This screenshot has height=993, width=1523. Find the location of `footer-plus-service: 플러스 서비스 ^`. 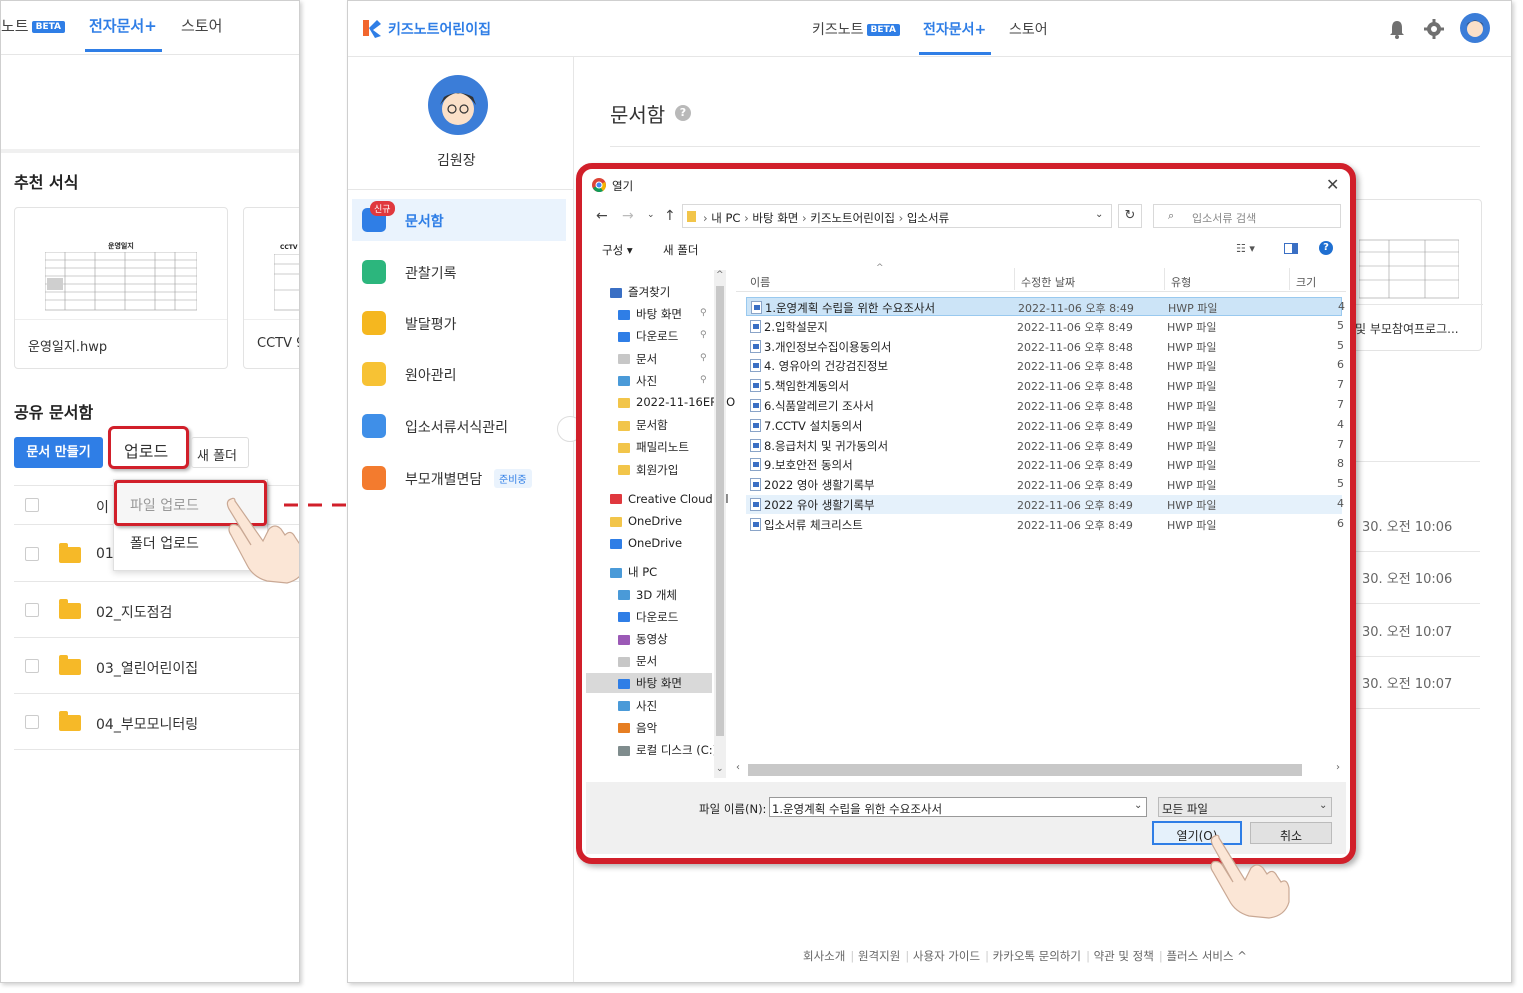

footer-plus-service: 플러스 서비스 ^ is located at coordinates (1206, 956).